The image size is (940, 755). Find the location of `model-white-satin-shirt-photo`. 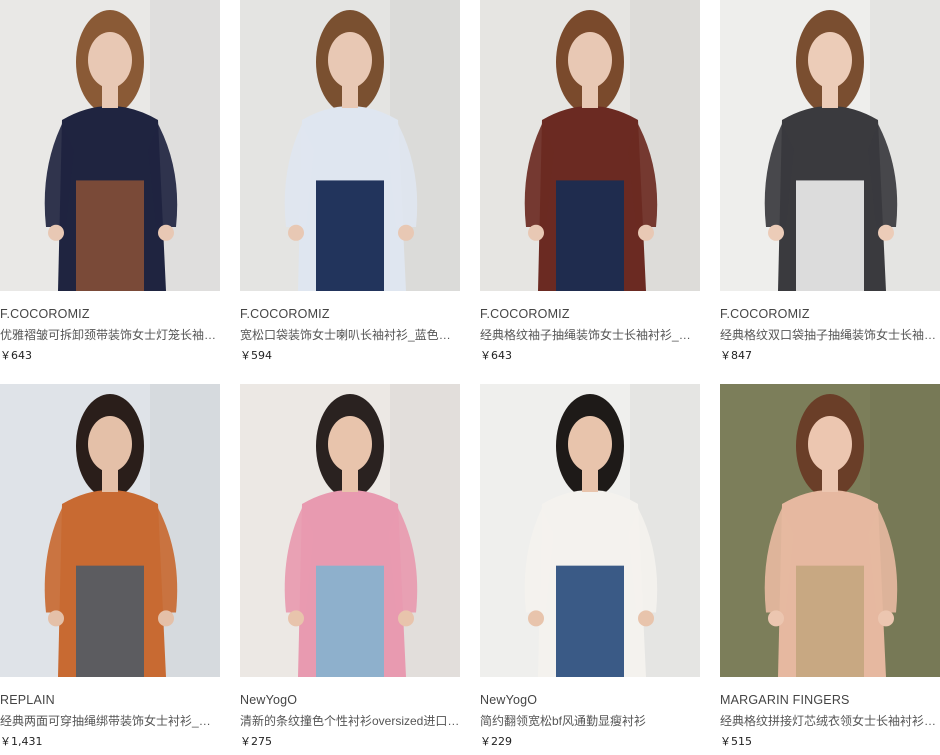

model-white-satin-shirt-photo is located at coordinates (590, 530).